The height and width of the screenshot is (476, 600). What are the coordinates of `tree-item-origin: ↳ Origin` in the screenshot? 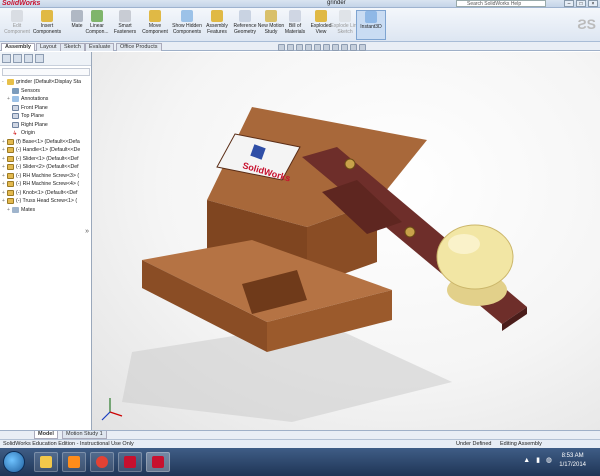 It's located at (47, 133).